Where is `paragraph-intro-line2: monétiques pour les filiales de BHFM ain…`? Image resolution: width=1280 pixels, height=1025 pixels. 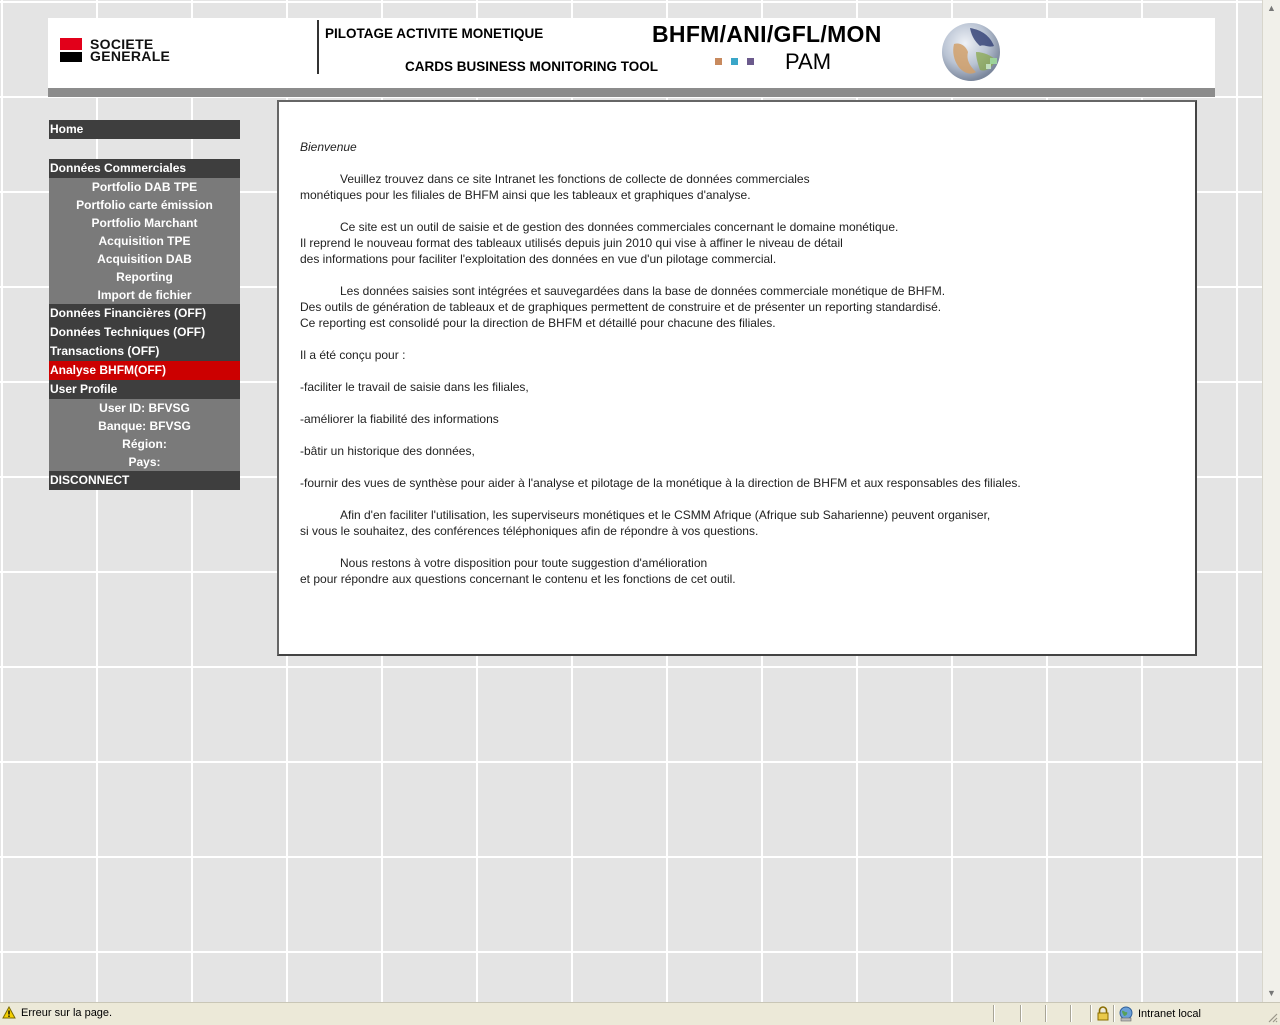 paragraph-intro-line2: monétiques pour les filiales de BHFM ain… is located at coordinates (525, 195).